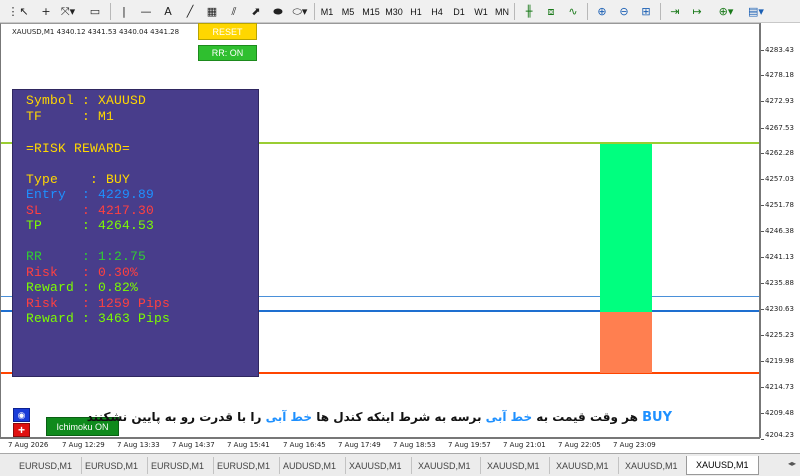  Describe the element at coordinates (190, 11) in the screenshot. I see `trendline-icon: ╱` at that location.